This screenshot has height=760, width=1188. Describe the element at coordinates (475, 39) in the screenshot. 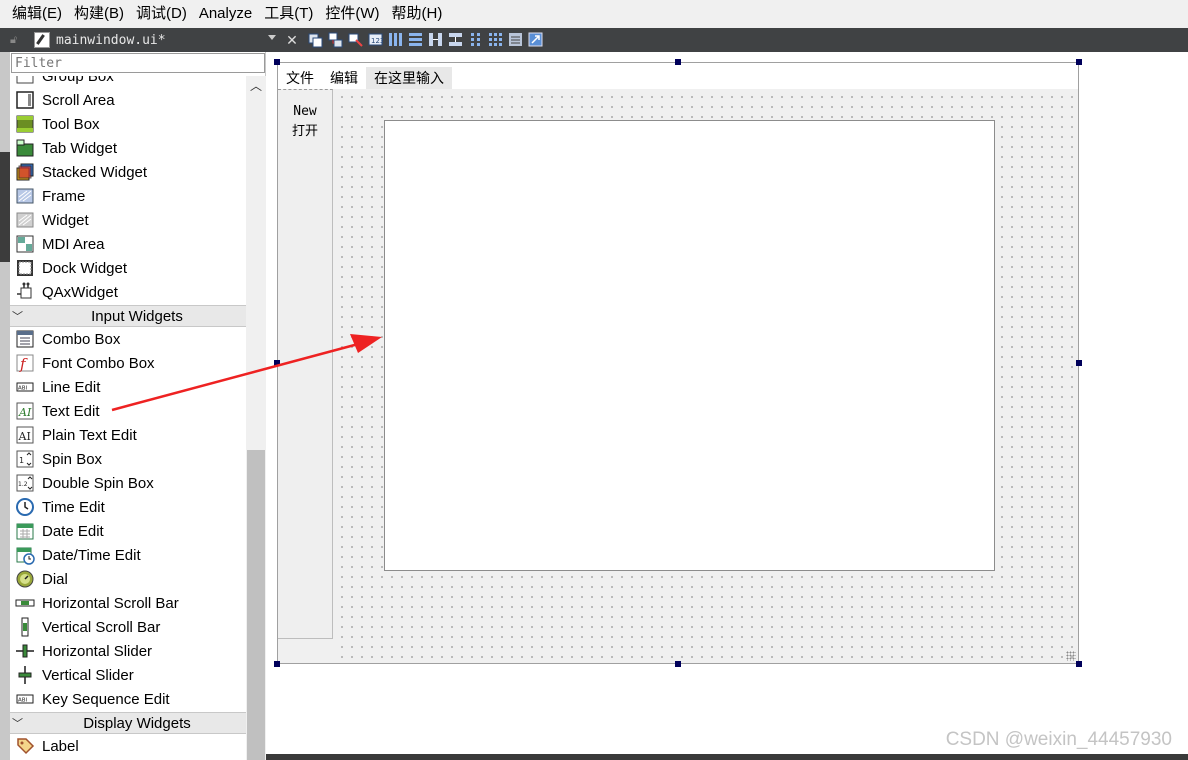

I see `layout-form-icon` at that location.